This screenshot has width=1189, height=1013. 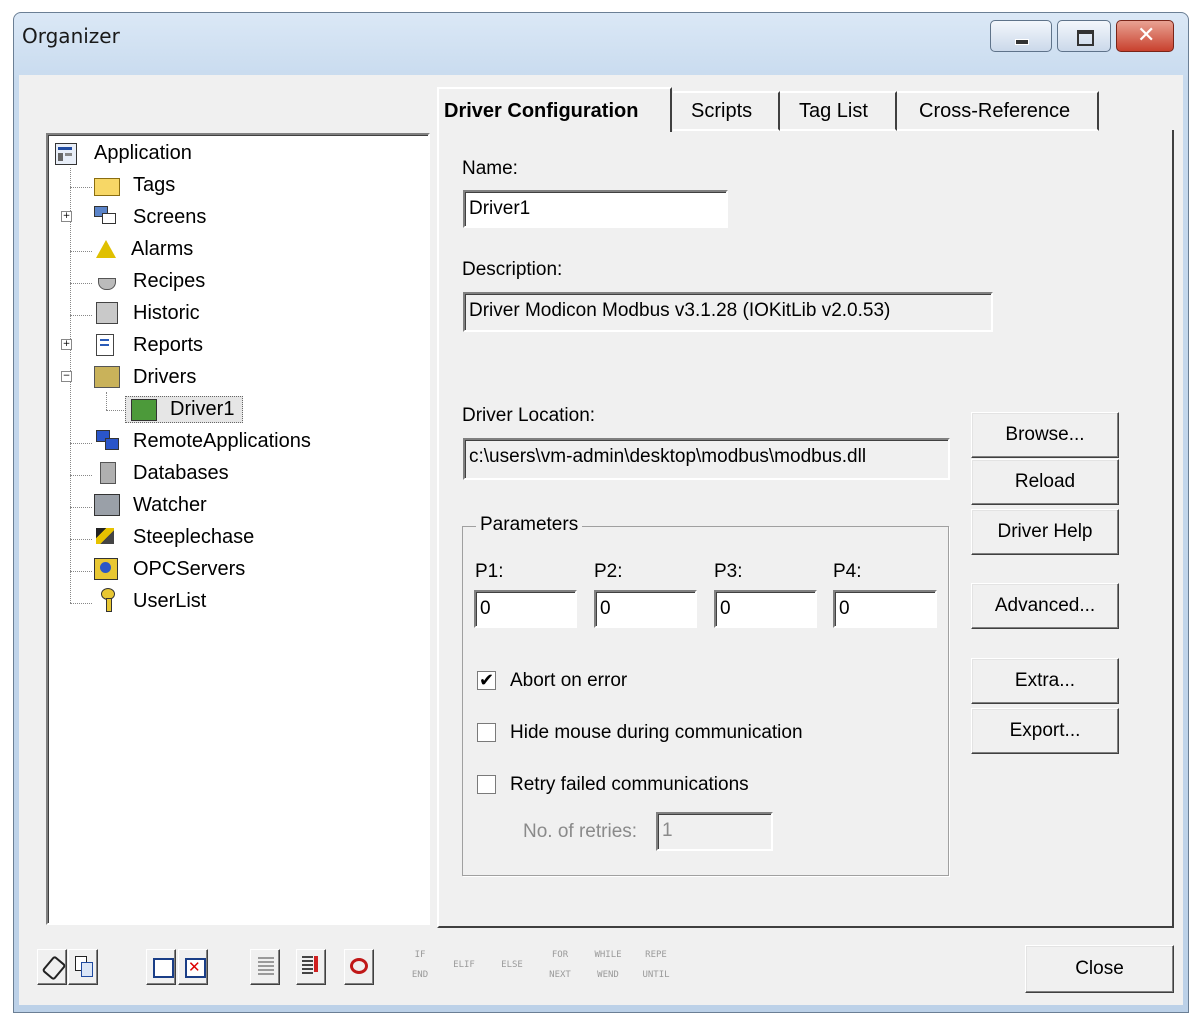 I want to click on tree-item-remoteapplications: RemoteApplications, so click(x=222, y=441).